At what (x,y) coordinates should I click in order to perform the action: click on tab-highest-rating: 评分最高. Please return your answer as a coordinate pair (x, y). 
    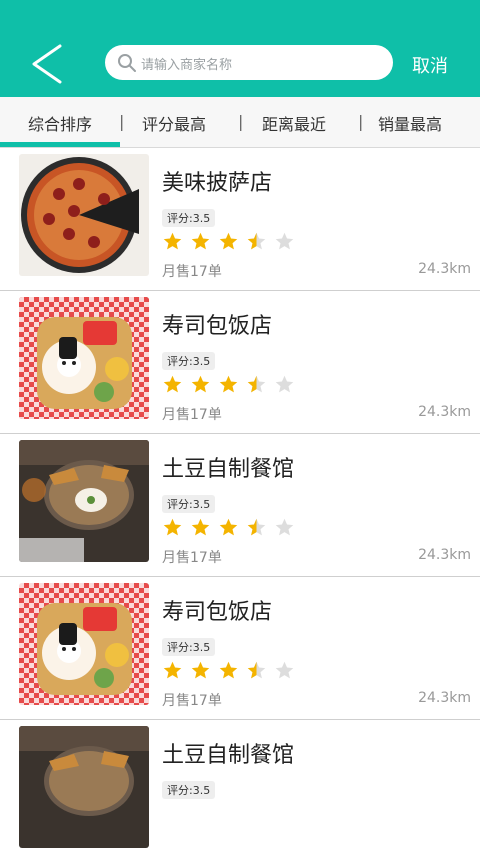
    Looking at the image, I should click on (174, 123).